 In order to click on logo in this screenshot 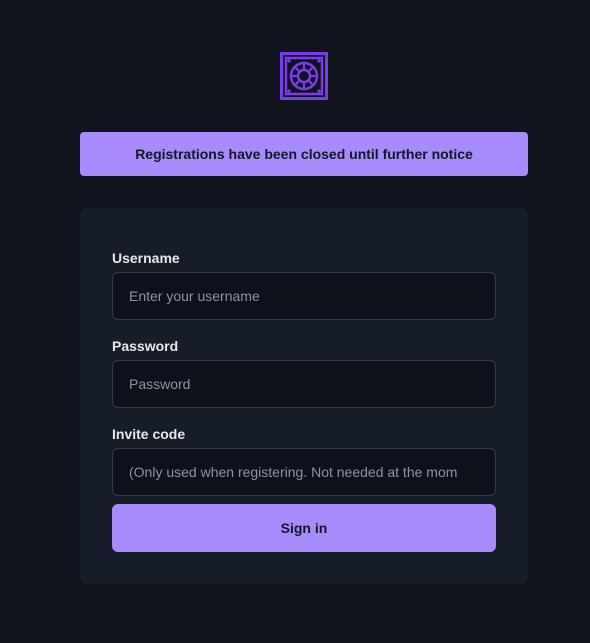, I will do `click(304, 76)`.